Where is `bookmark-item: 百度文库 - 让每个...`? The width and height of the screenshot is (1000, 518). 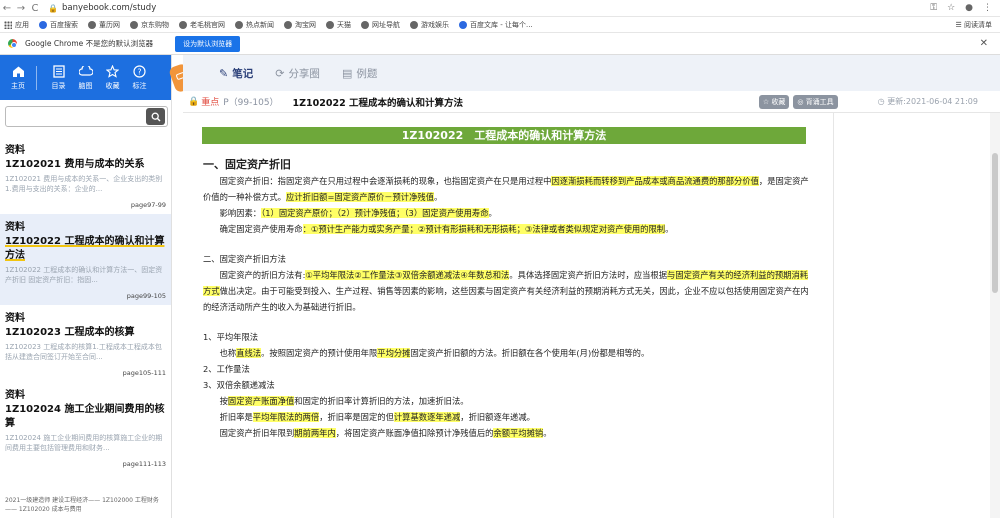 bookmark-item: 百度文库 - 让每个... is located at coordinates (496, 25).